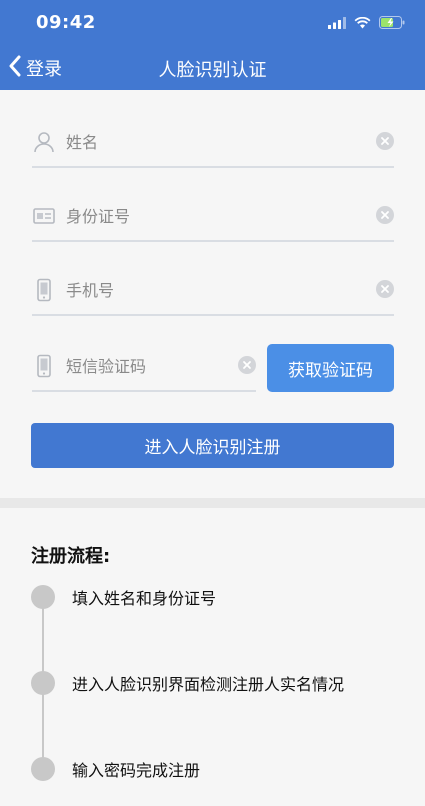 Image resolution: width=425 pixels, height=806 pixels. I want to click on user-icon, so click(44, 142).